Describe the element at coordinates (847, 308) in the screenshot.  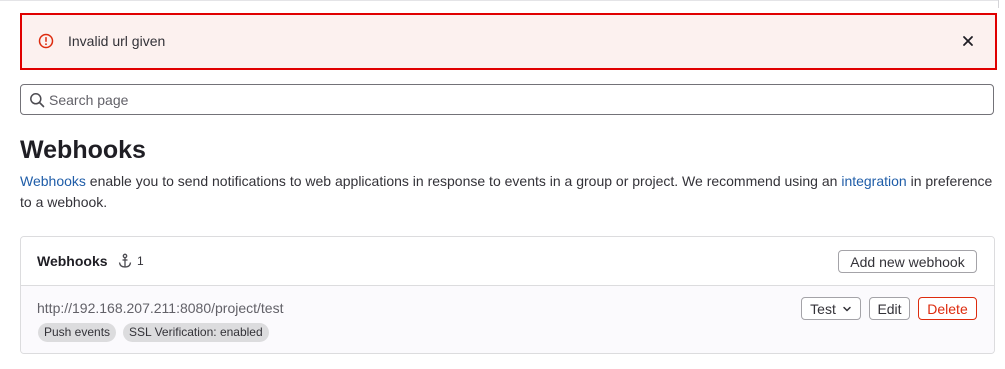
I see `chevron-down-icon` at that location.